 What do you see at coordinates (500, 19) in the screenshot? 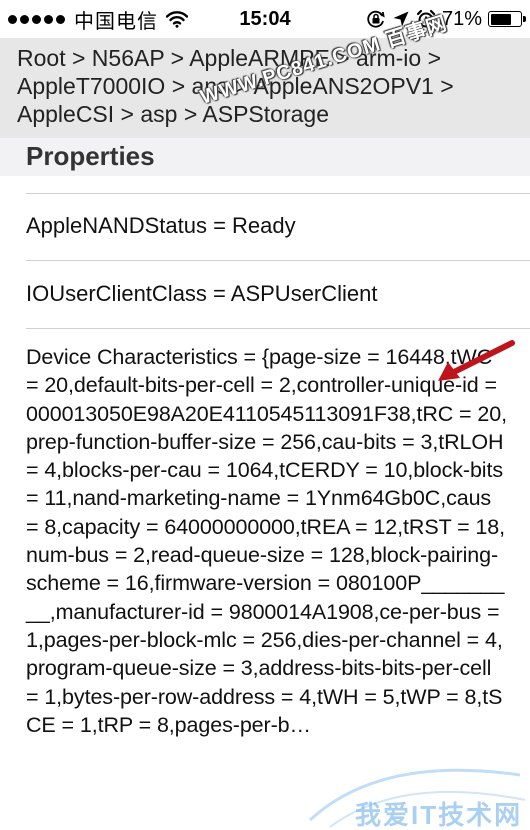
I see `battery-fill` at bounding box center [500, 19].